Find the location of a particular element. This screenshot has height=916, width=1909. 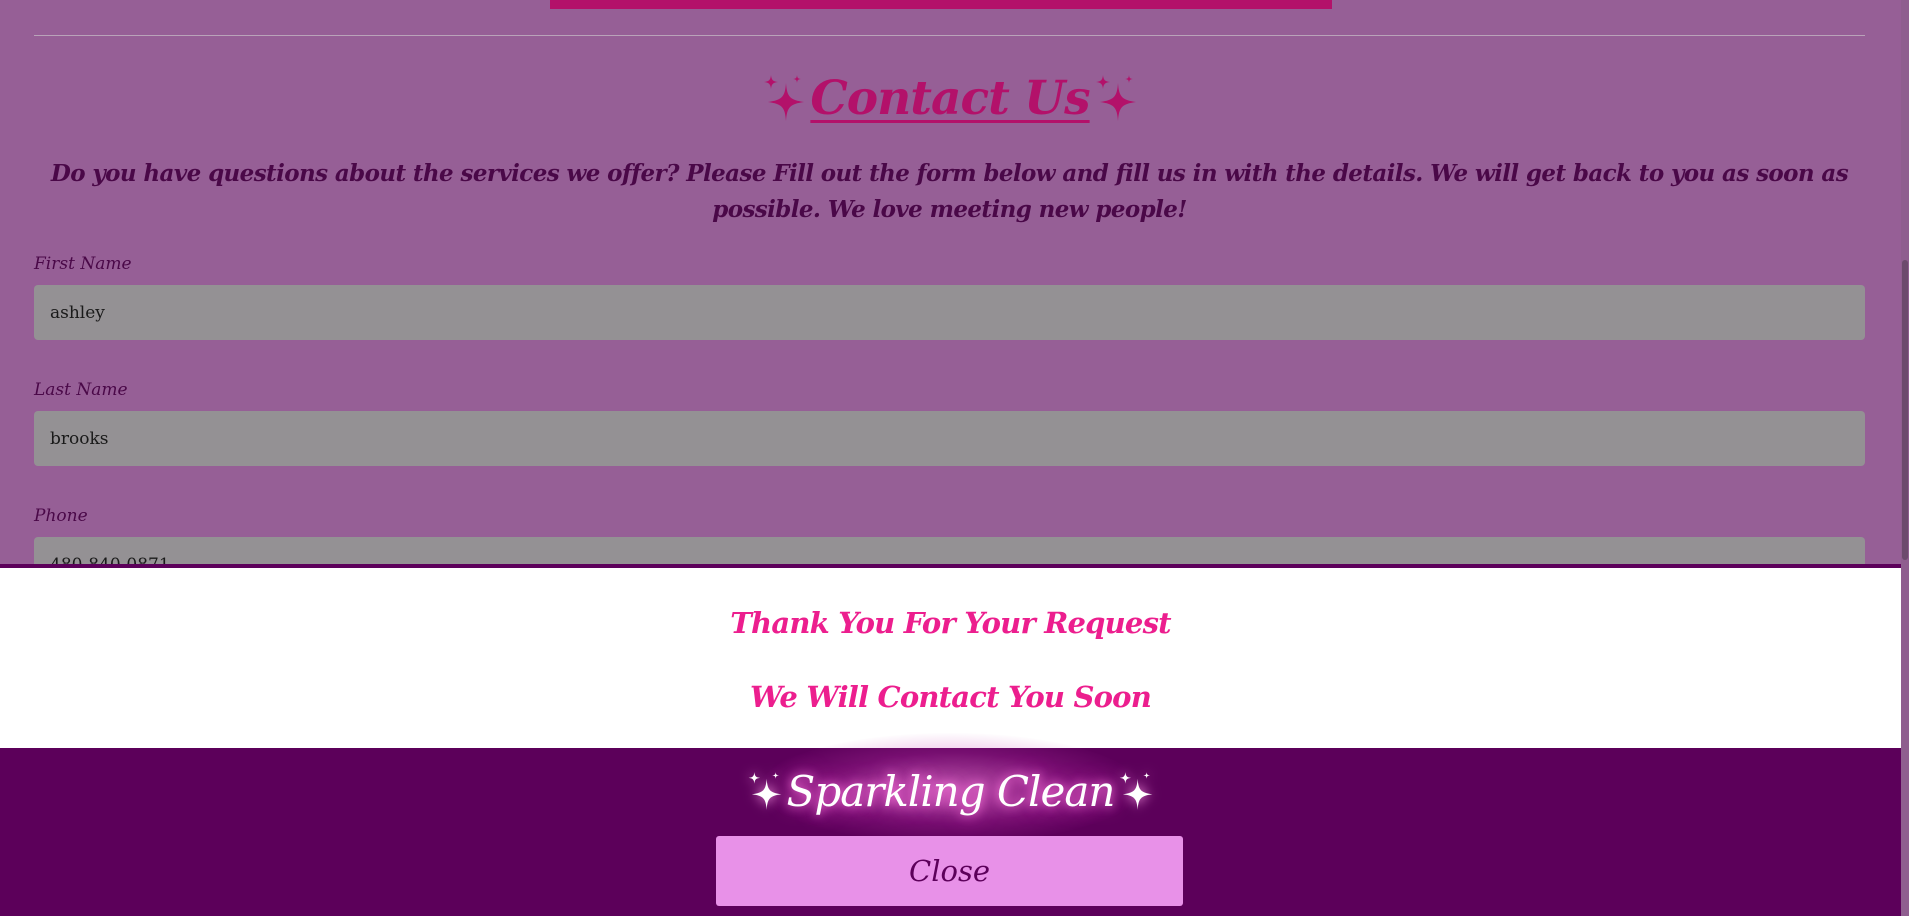

scrollbar-thumb is located at coordinates (1905, 410).